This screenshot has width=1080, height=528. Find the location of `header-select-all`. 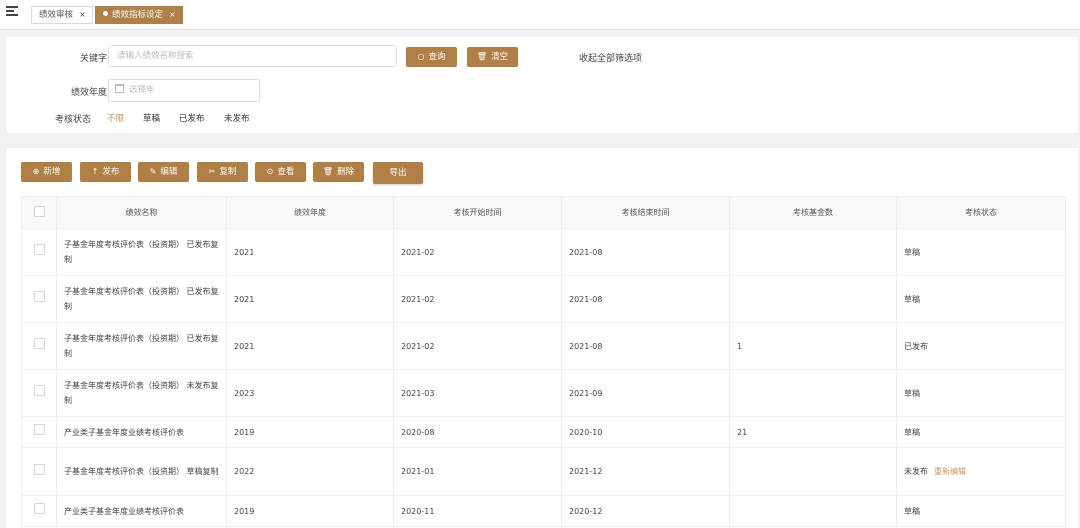

header-select-all is located at coordinates (39, 212).